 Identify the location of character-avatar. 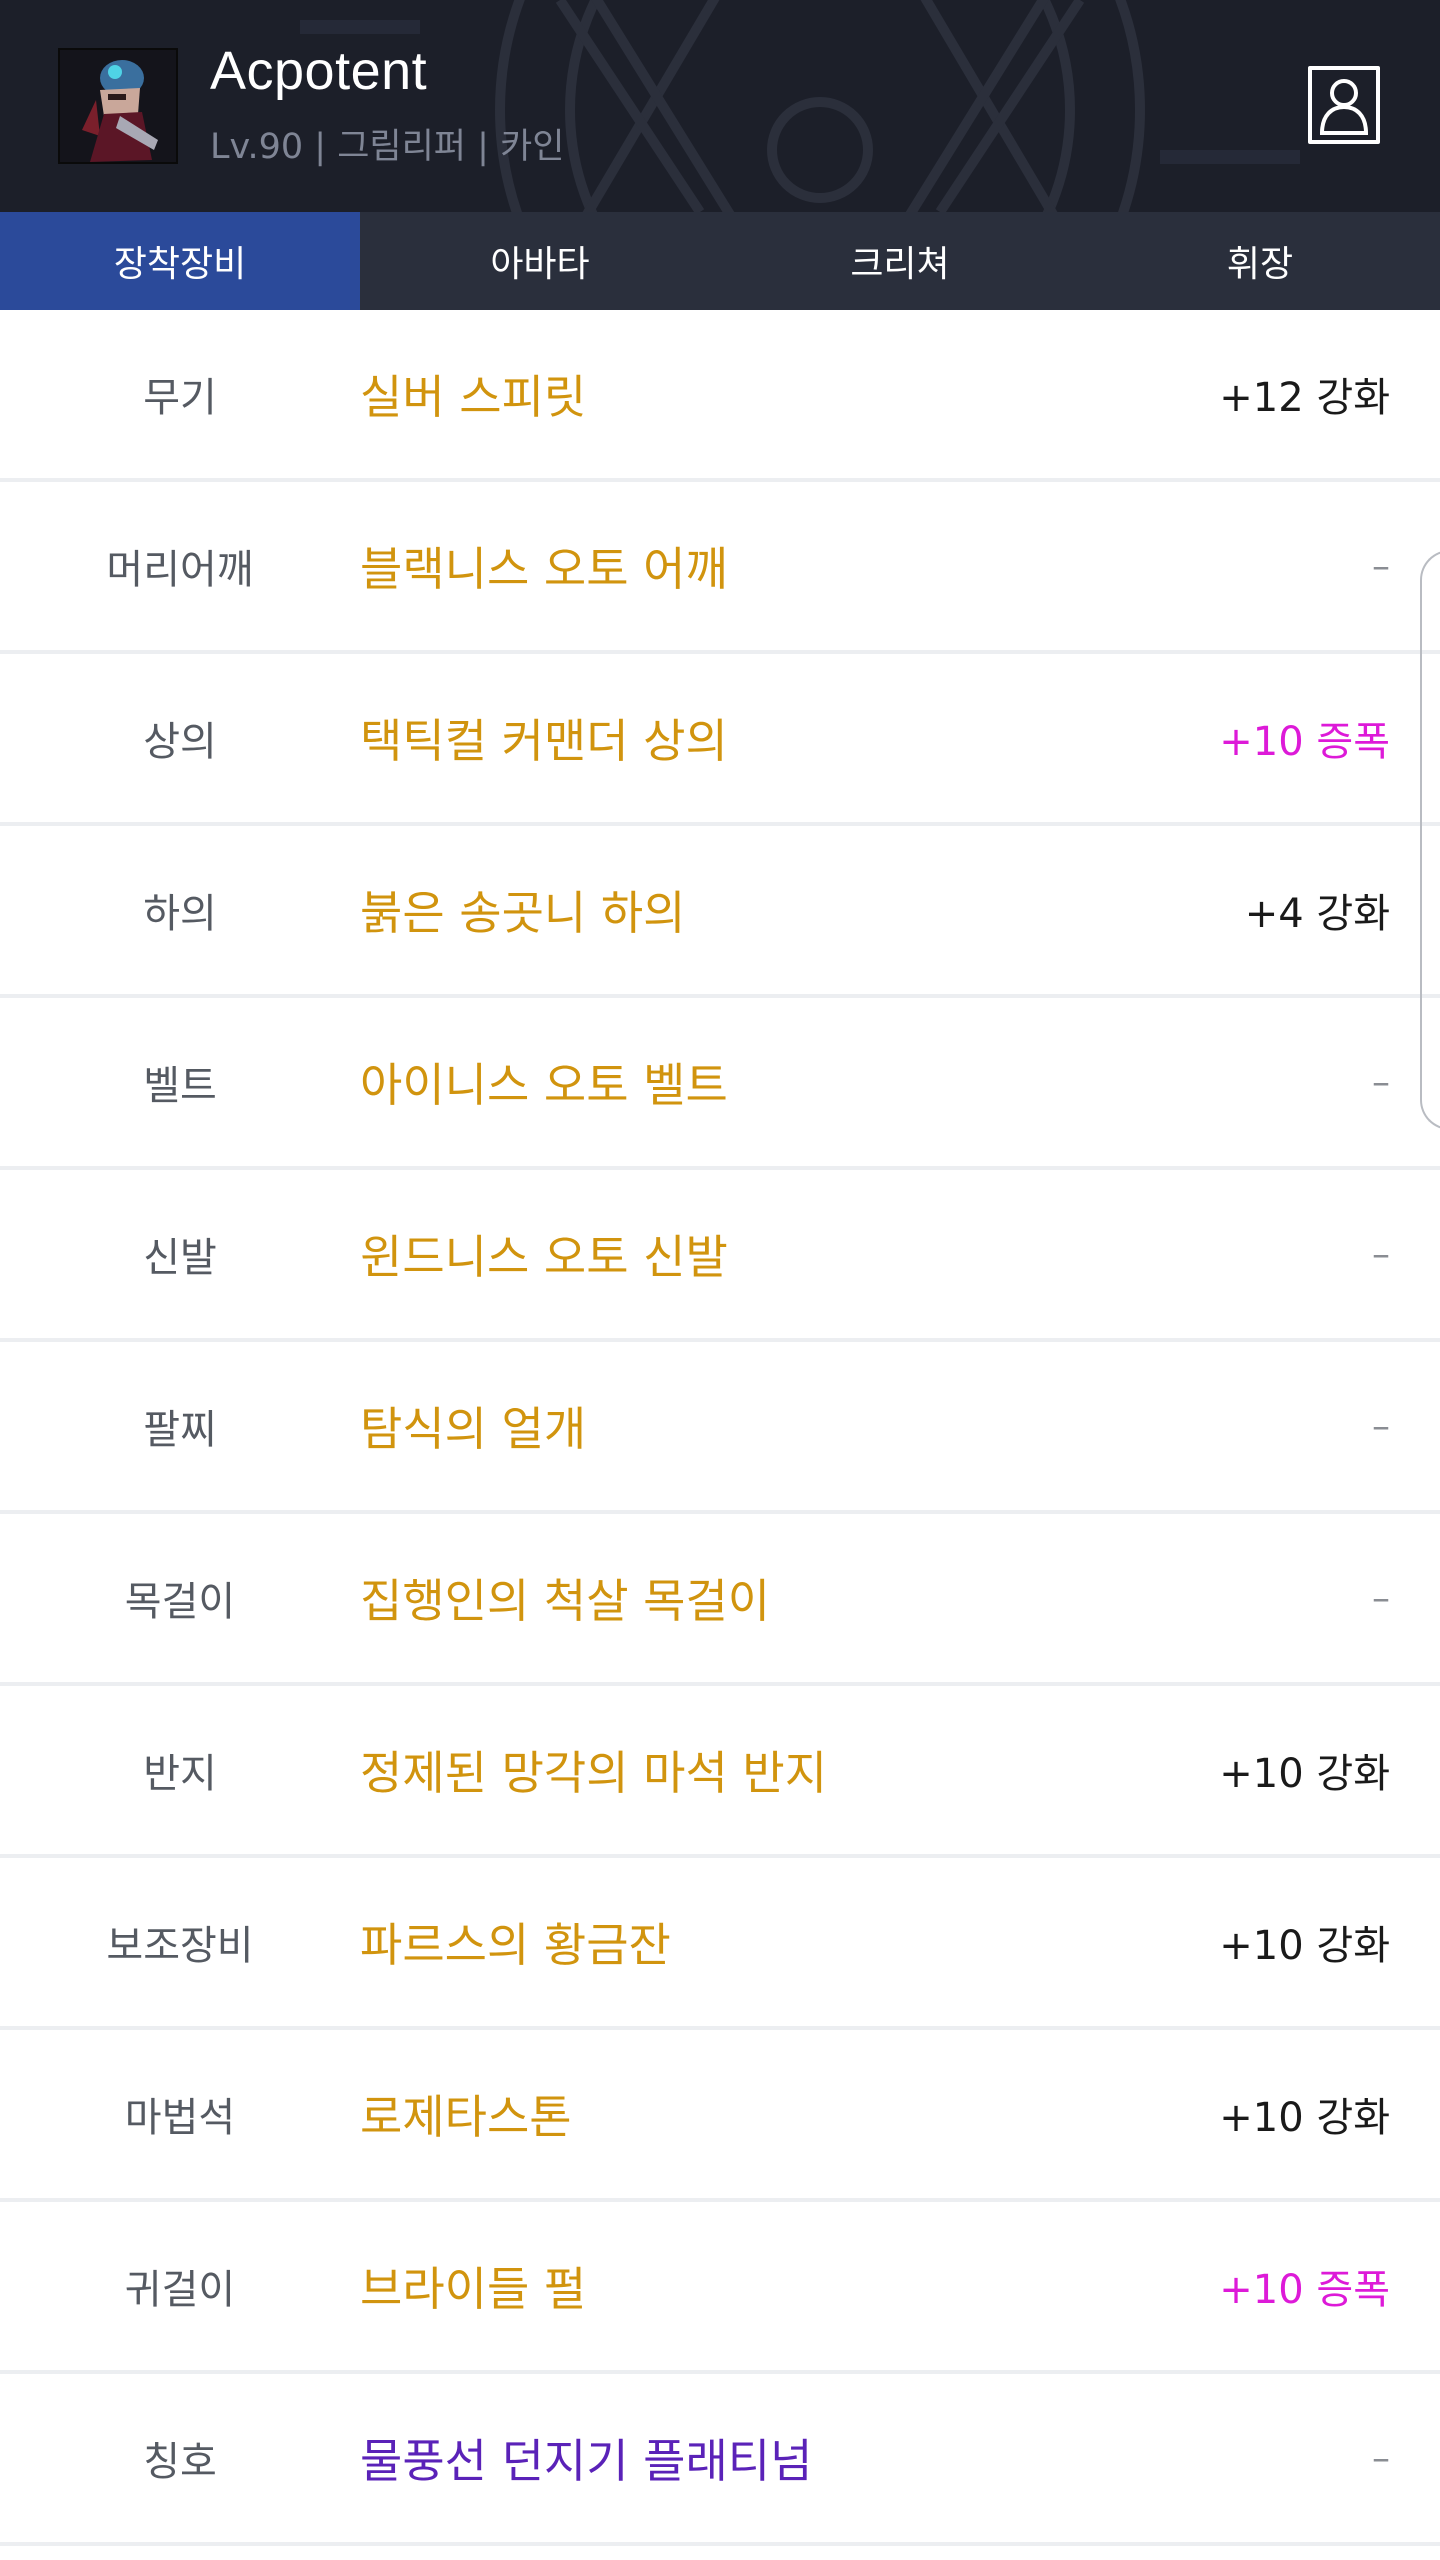
(118, 106).